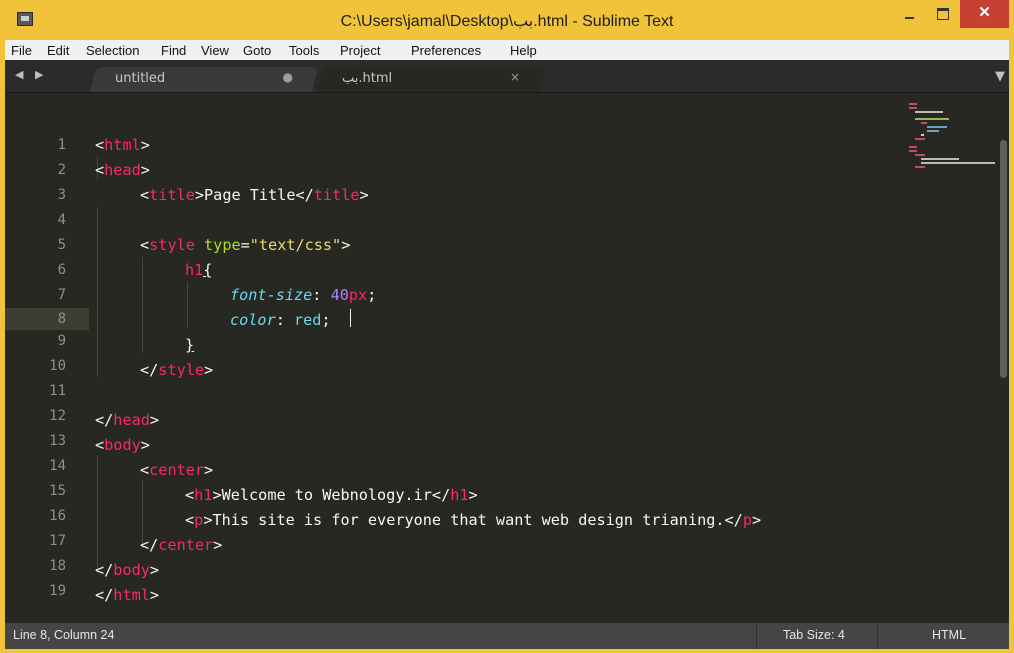 This screenshot has width=1014, height=653. What do you see at coordinates (507, 635) in the screenshot?
I see `status-bar: Line 8, Column 24 Tab Size: 4 HTML` at bounding box center [507, 635].